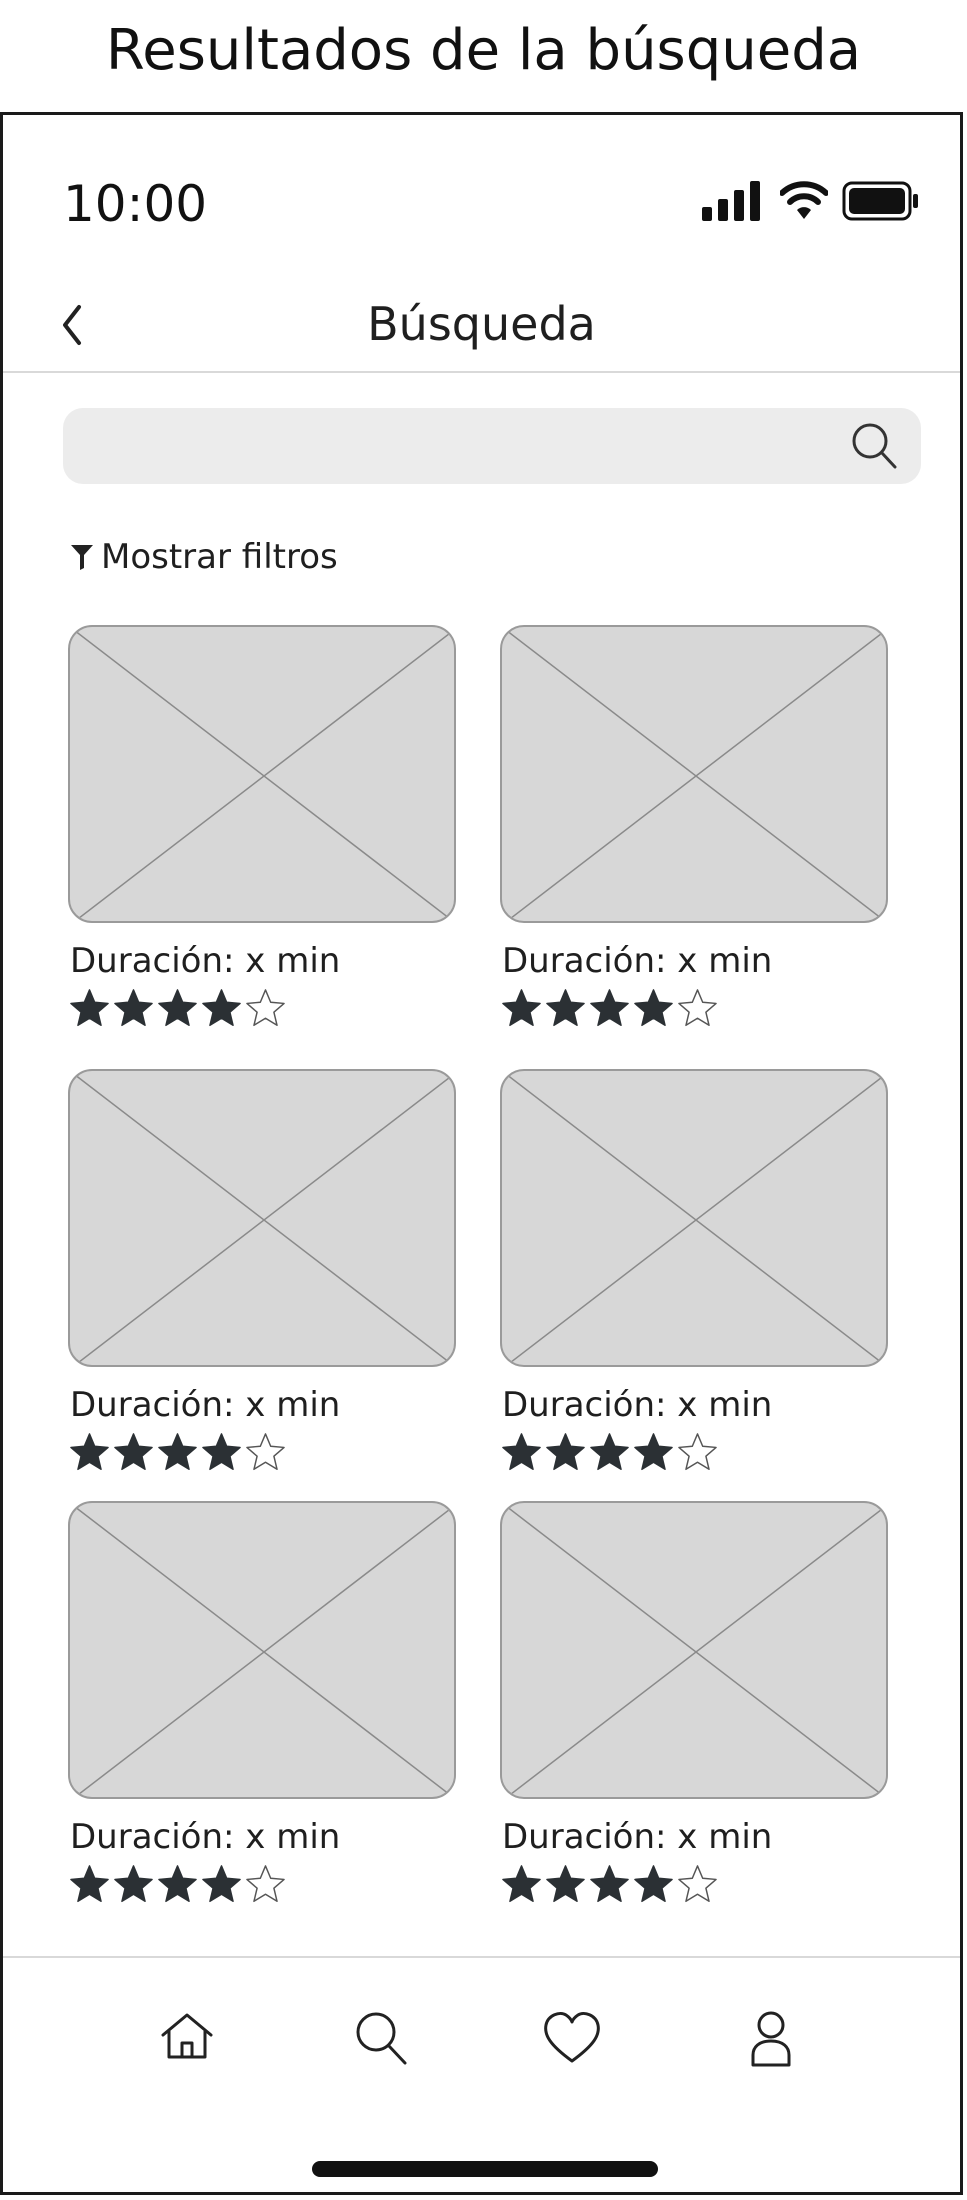  What do you see at coordinates (804, 200) in the screenshot?
I see `wifi-icon` at bounding box center [804, 200].